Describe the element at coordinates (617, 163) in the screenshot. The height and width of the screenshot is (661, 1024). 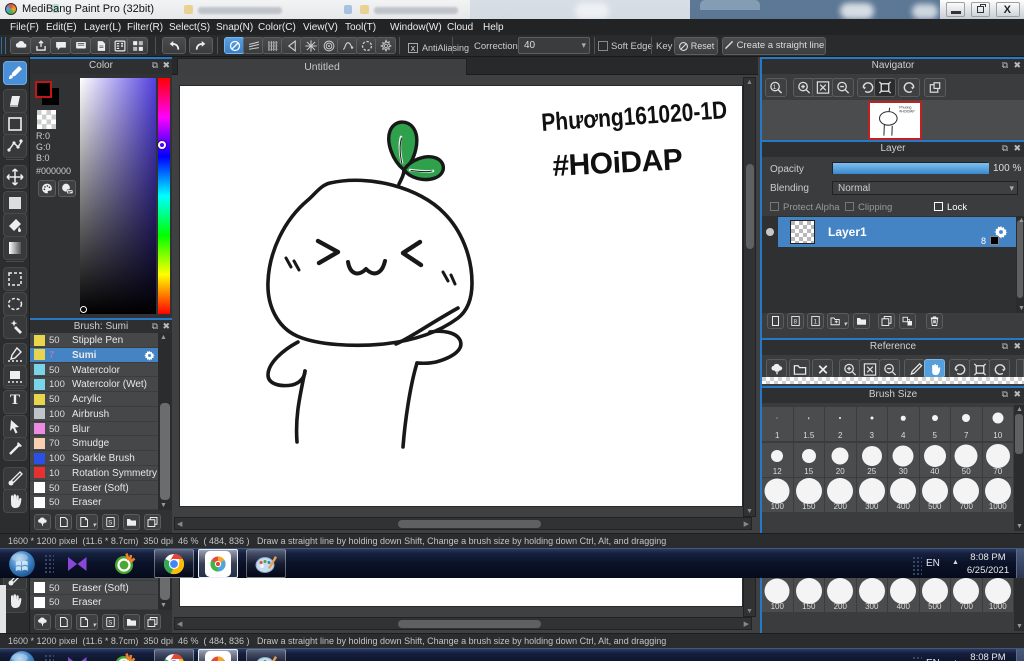
I see `svg-text: #HOiDAP` at that location.